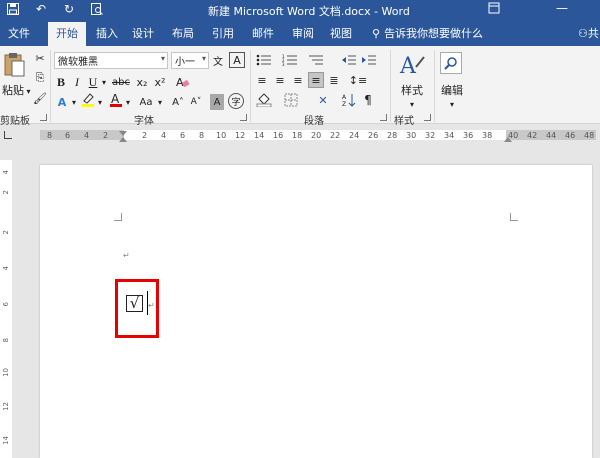  What do you see at coordinates (146, 102) in the screenshot?
I see `change-case-button: Aa` at bounding box center [146, 102].